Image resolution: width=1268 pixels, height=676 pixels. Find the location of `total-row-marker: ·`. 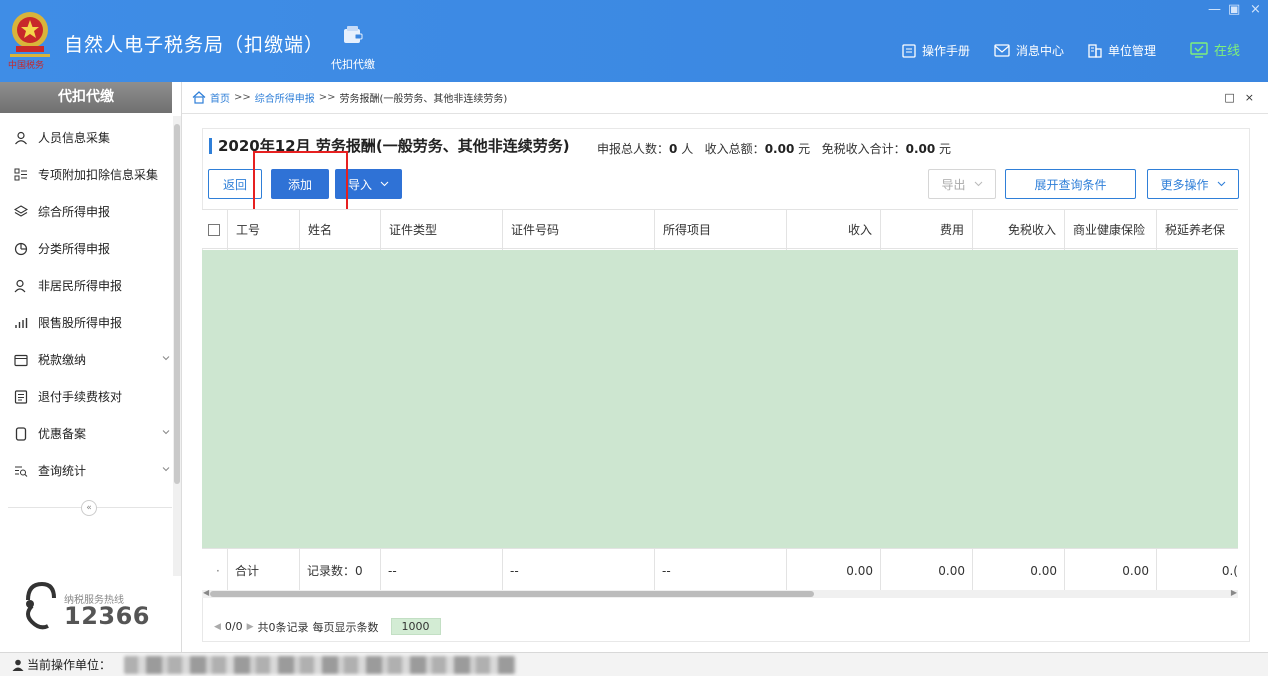

total-row-marker: · is located at coordinates (222, 570).